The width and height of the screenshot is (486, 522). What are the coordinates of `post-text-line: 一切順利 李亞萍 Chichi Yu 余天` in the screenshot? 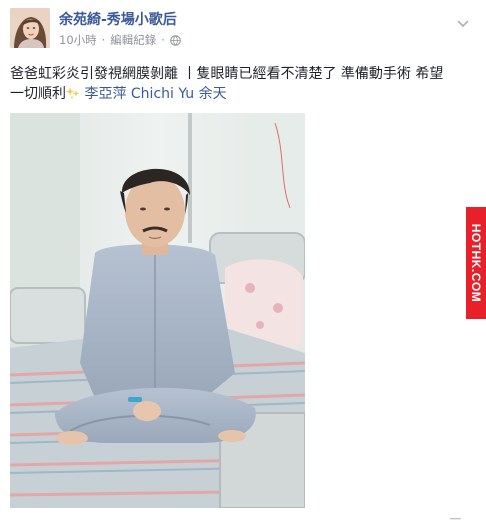 It's located at (243, 94).